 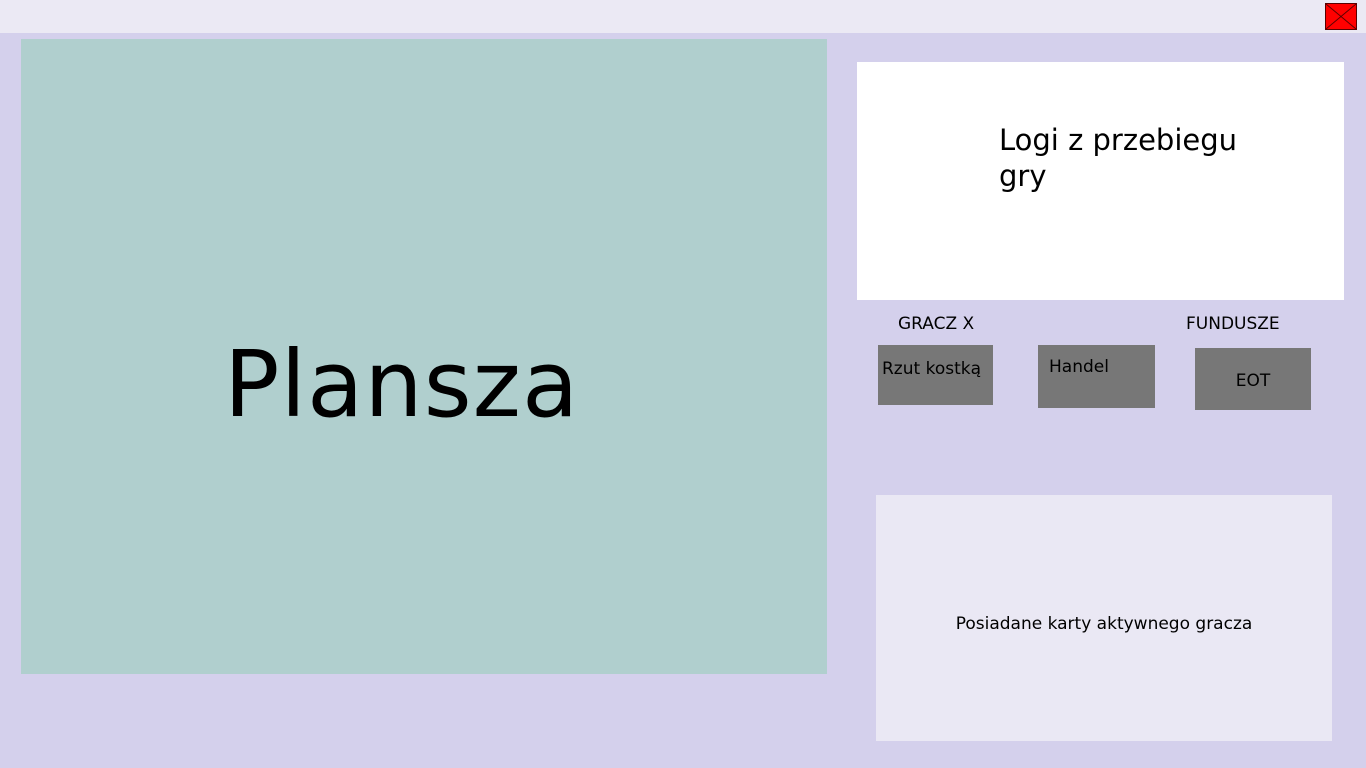 I want to click on player-cards-panel: Posiadane karty aktywnego gracza, so click(x=1104, y=618).